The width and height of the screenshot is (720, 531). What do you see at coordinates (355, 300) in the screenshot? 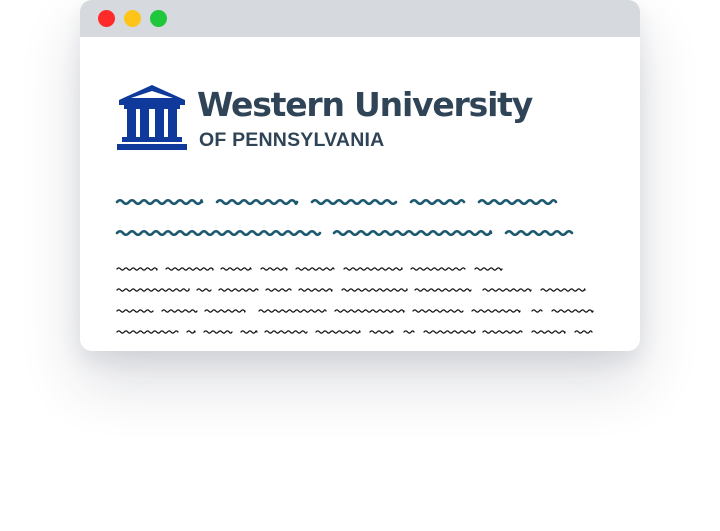
I see `body-scribble-lines` at bounding box center [355, 300].